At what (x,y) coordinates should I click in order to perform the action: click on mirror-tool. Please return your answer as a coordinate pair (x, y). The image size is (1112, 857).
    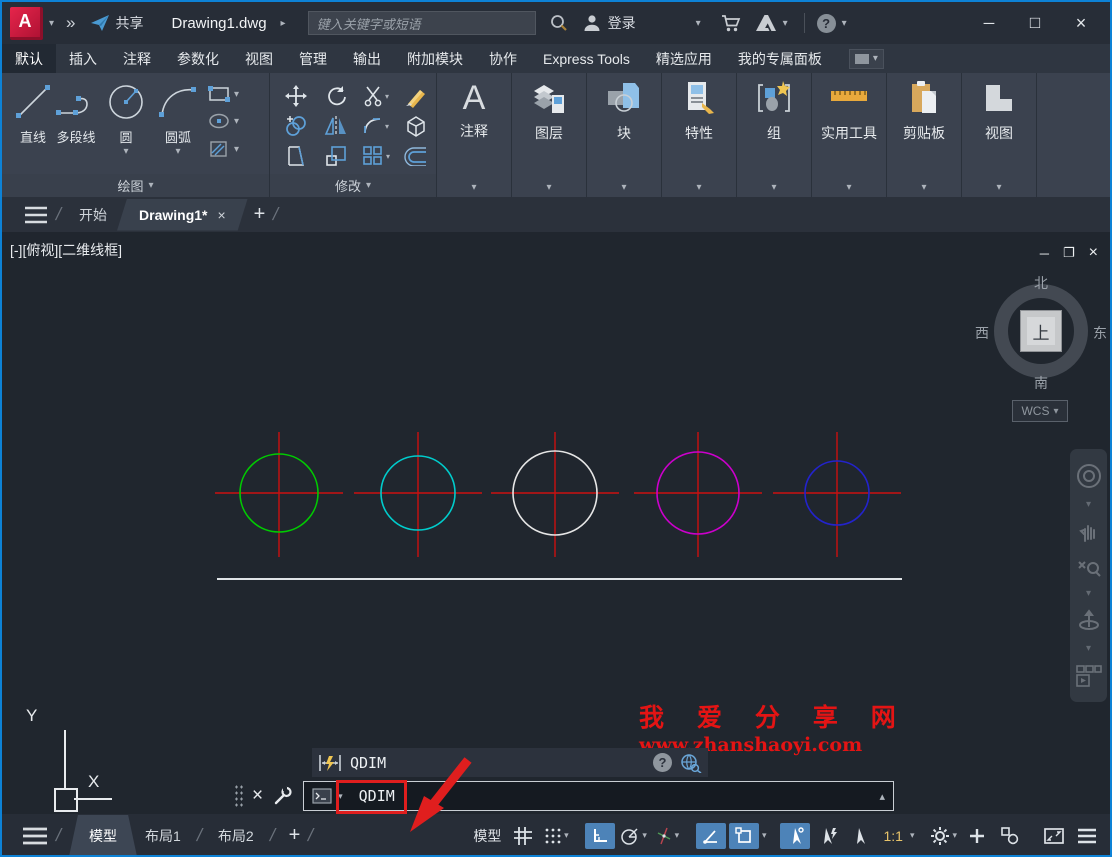
    Looking at the image, I should click on (336, 126).